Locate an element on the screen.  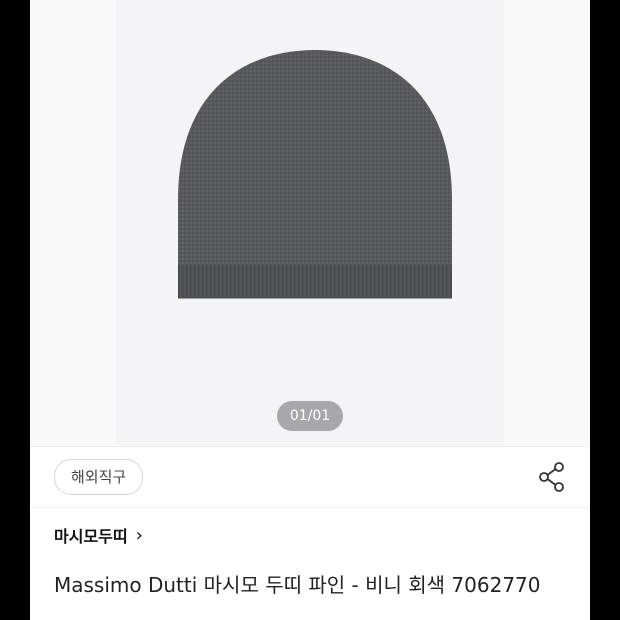
product-title: Massimo Dutti 마시모 두띠 파인 - 비니 회색 7062770 is located at coordinates (297, 585).